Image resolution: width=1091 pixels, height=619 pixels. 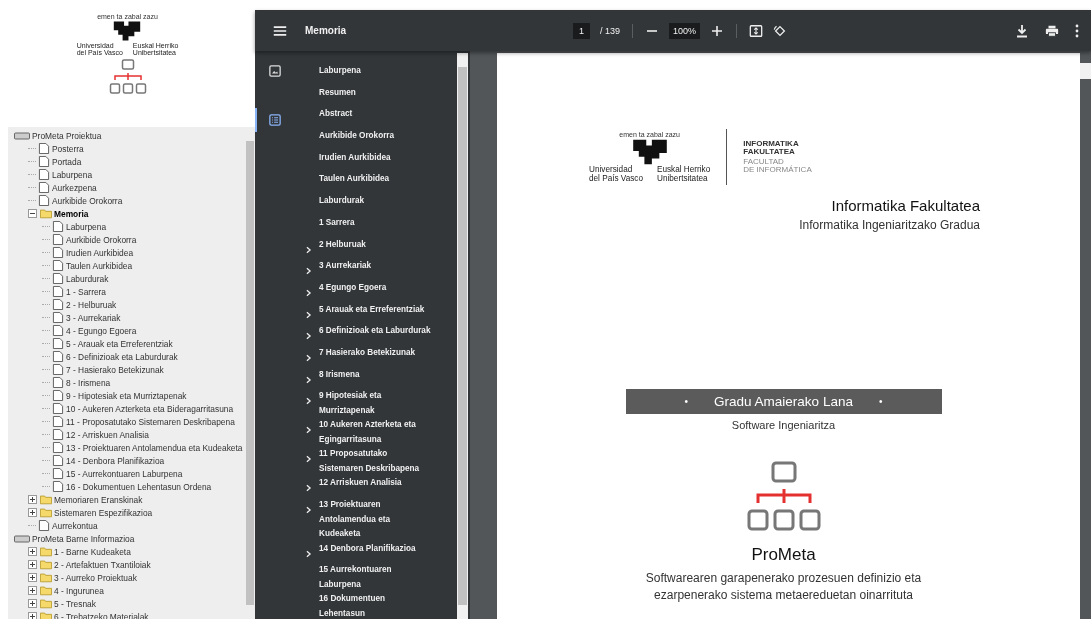 I want to click on tree-item: Posterra, so click(x=68, y=148).